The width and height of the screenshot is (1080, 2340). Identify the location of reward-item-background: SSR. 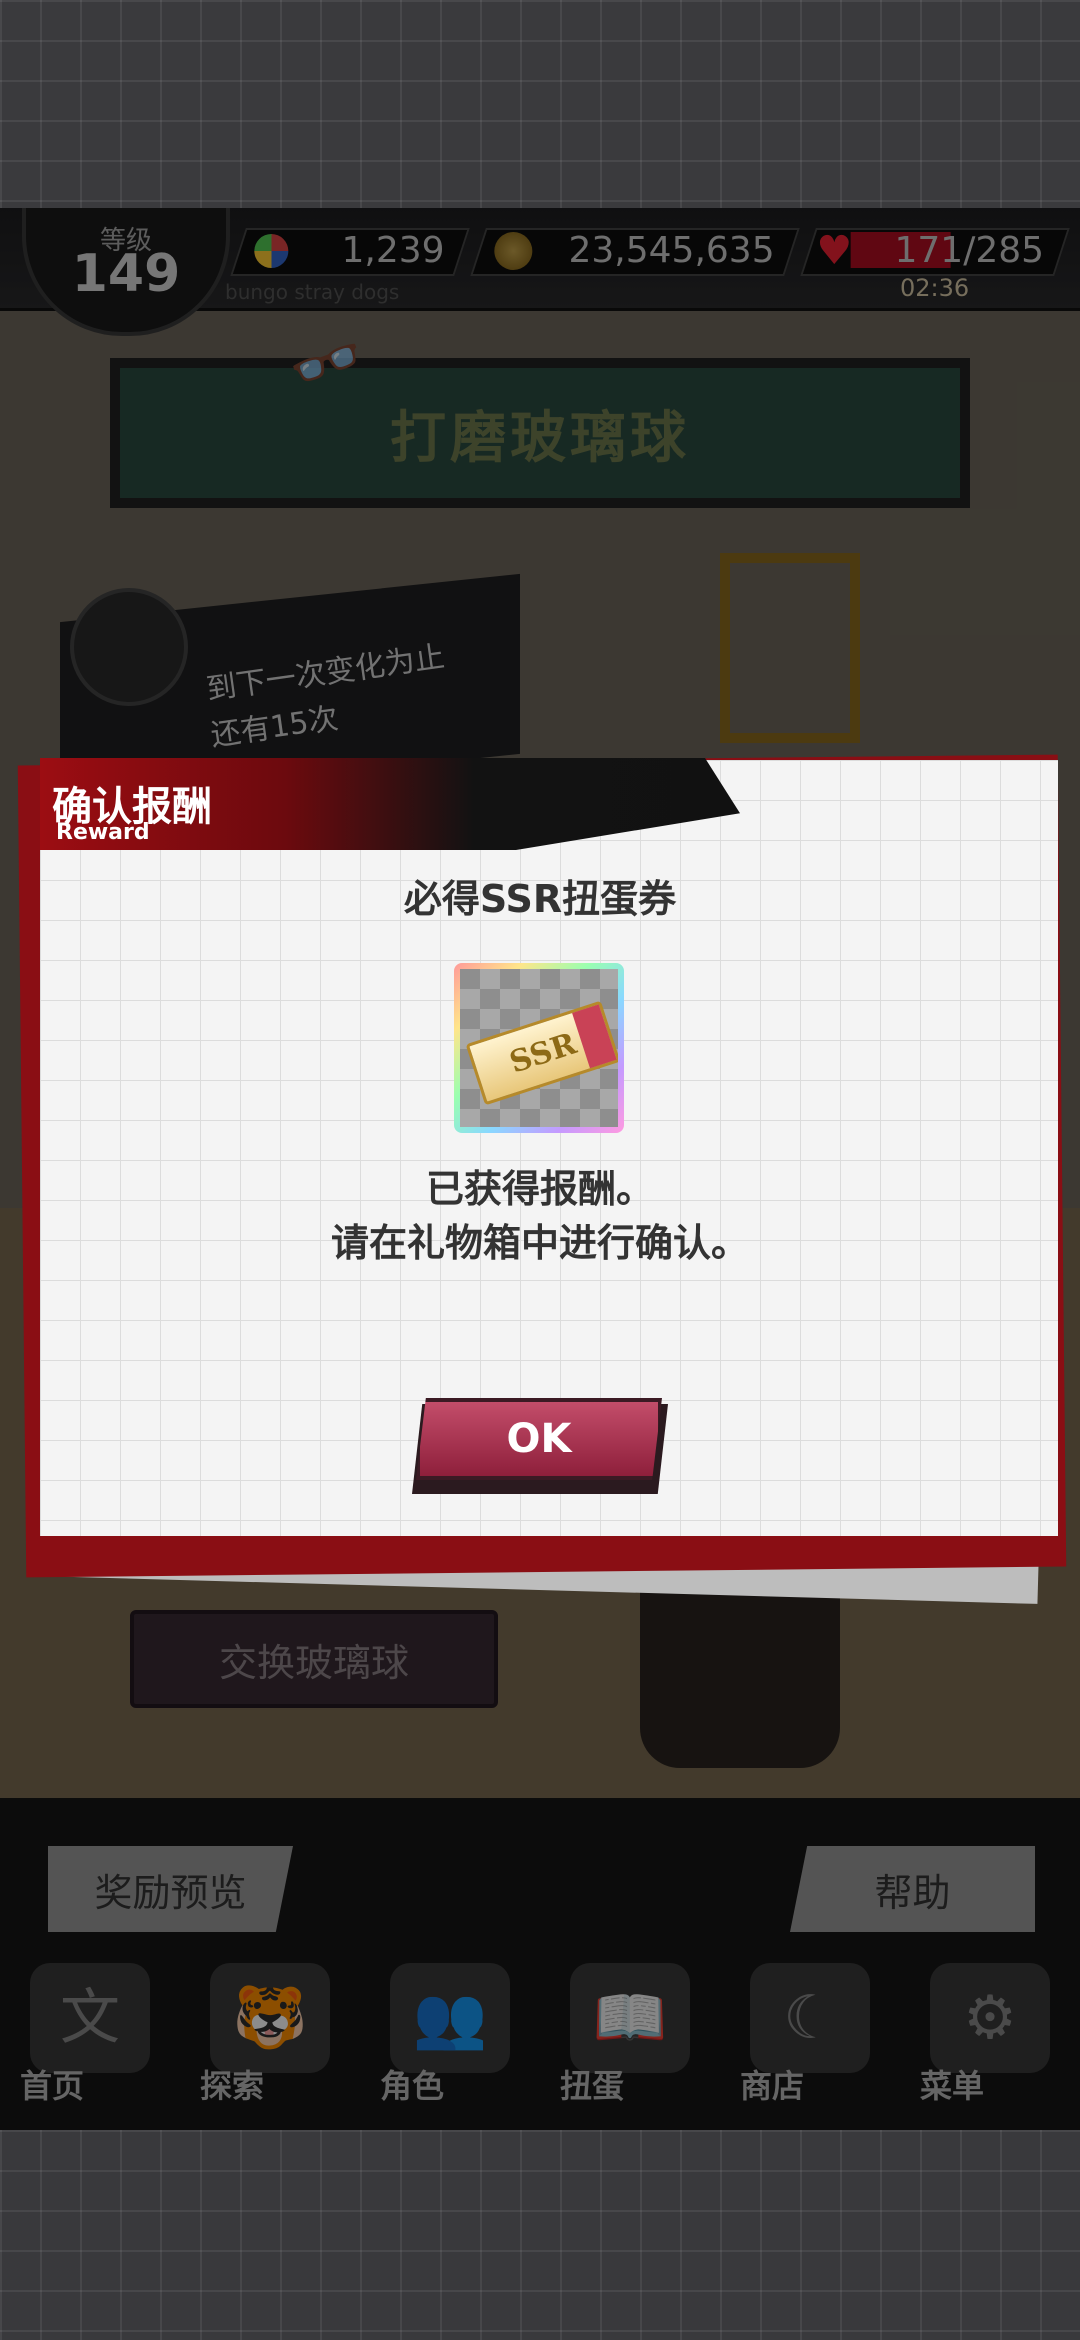
(539, 1048).